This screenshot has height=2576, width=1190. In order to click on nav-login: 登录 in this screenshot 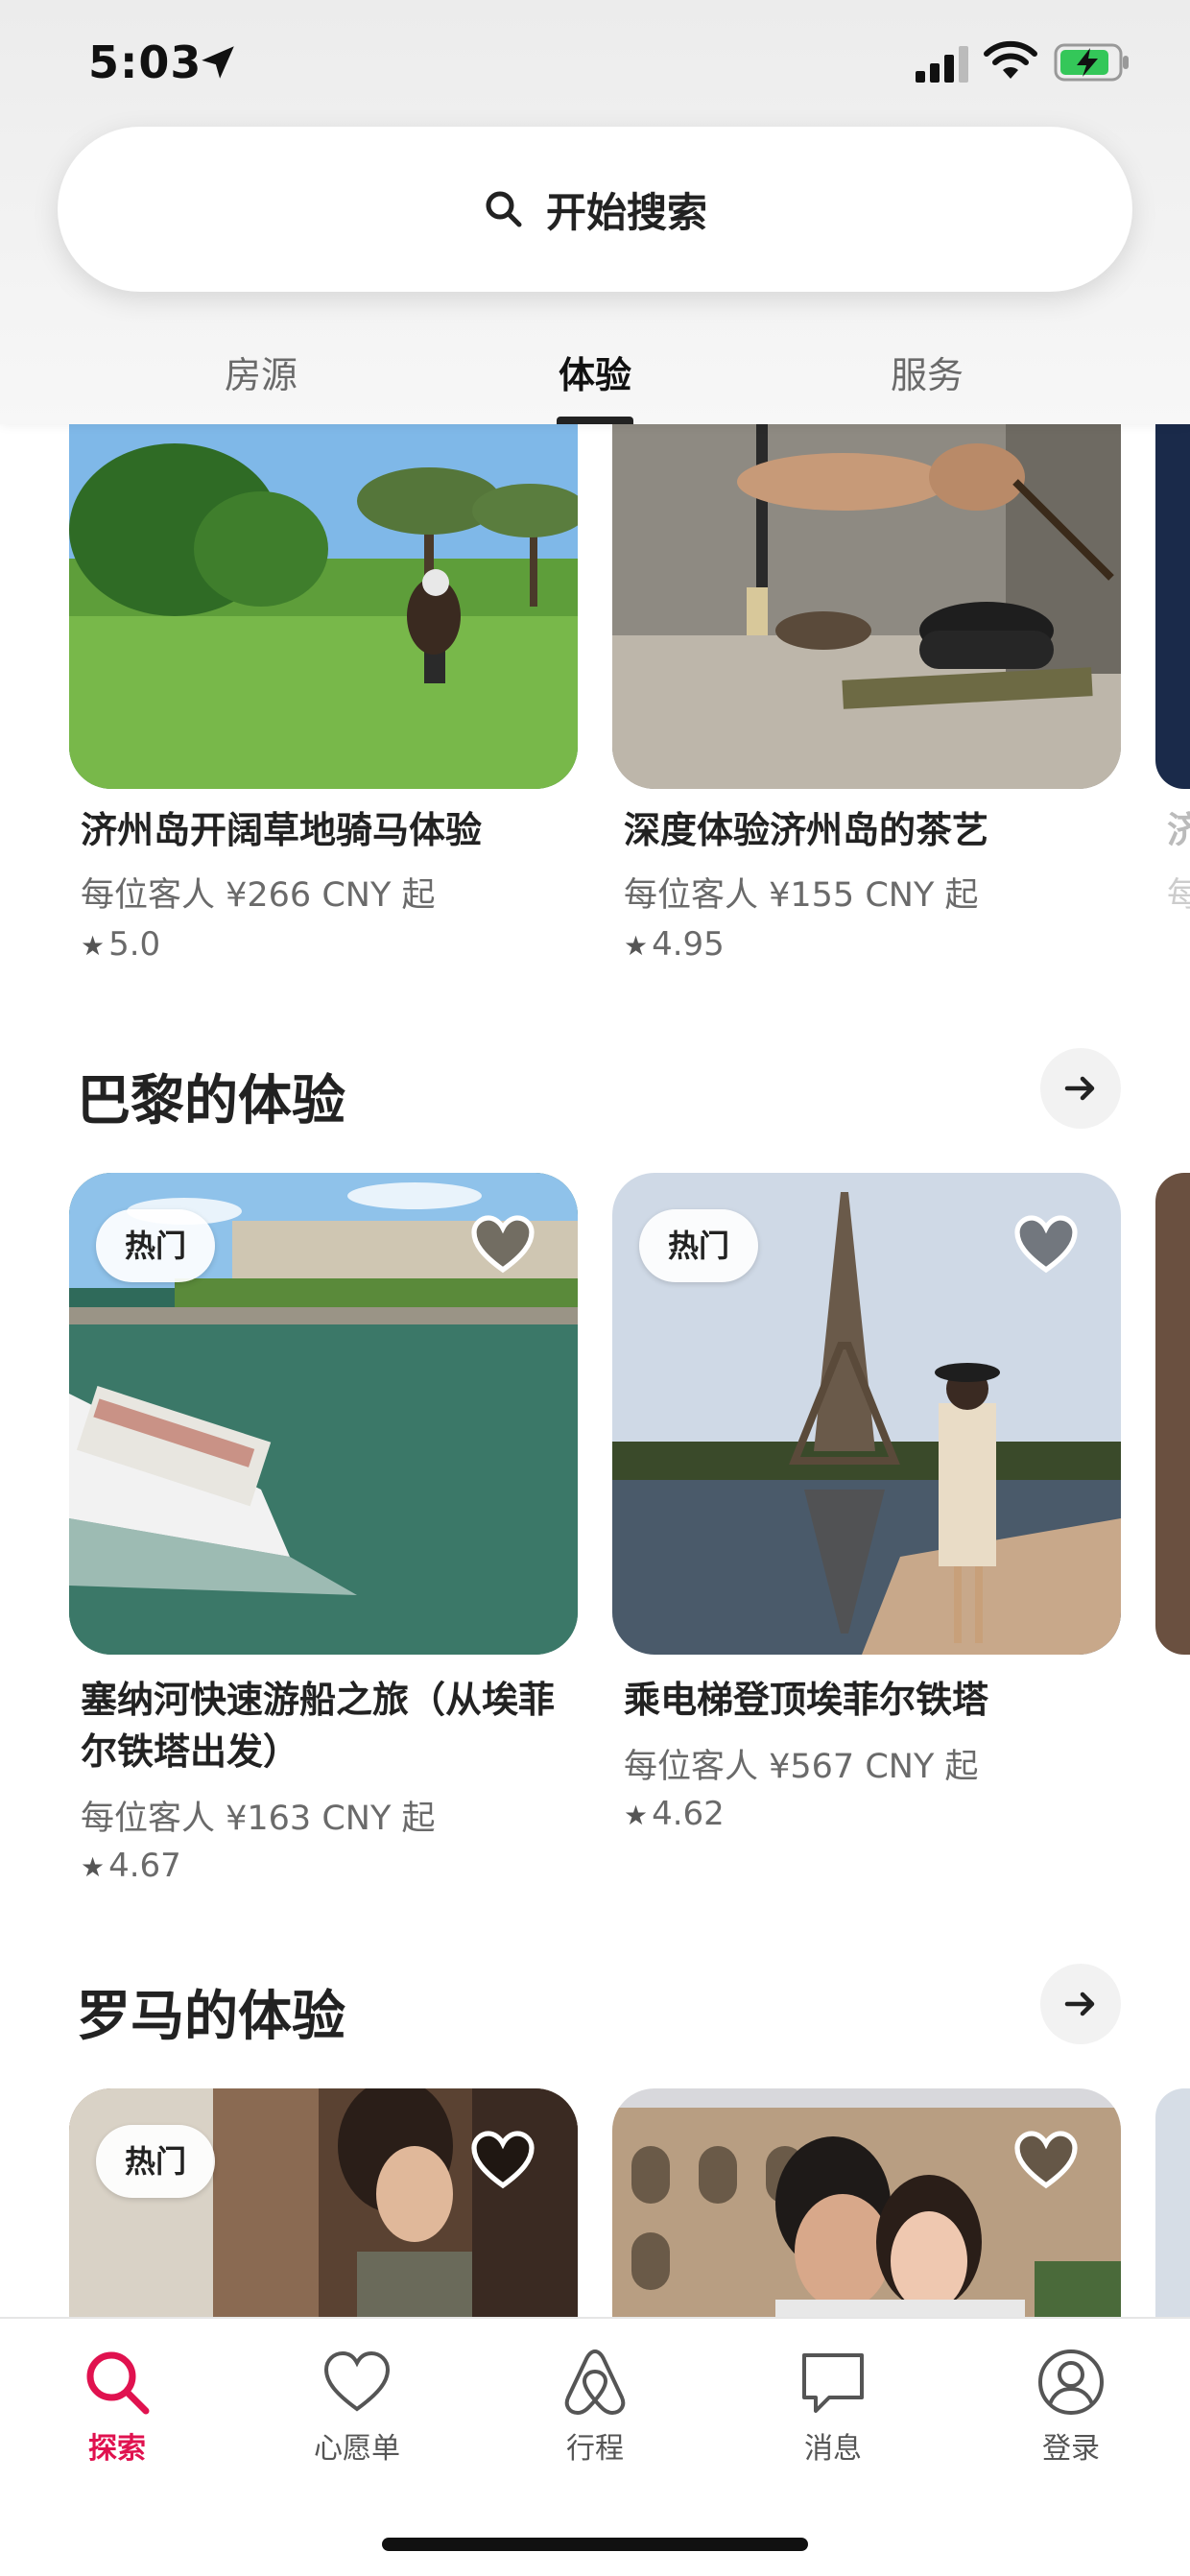, I will do `click(1071, 2406)`.